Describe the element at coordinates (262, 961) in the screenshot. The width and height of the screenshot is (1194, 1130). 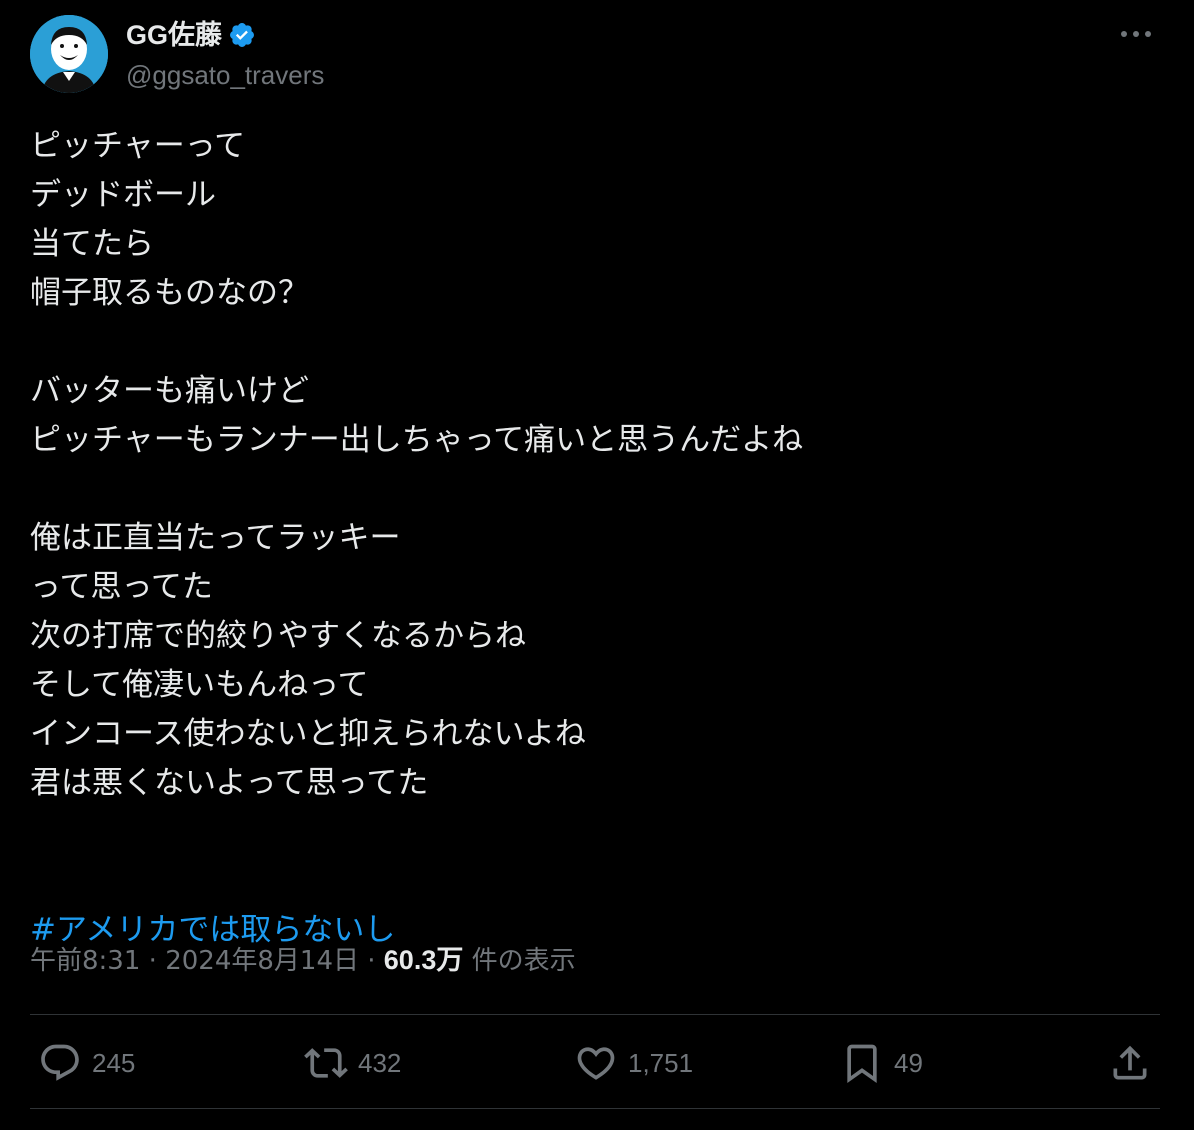
I see `tweet-date: 2024年8月14日` at that location.